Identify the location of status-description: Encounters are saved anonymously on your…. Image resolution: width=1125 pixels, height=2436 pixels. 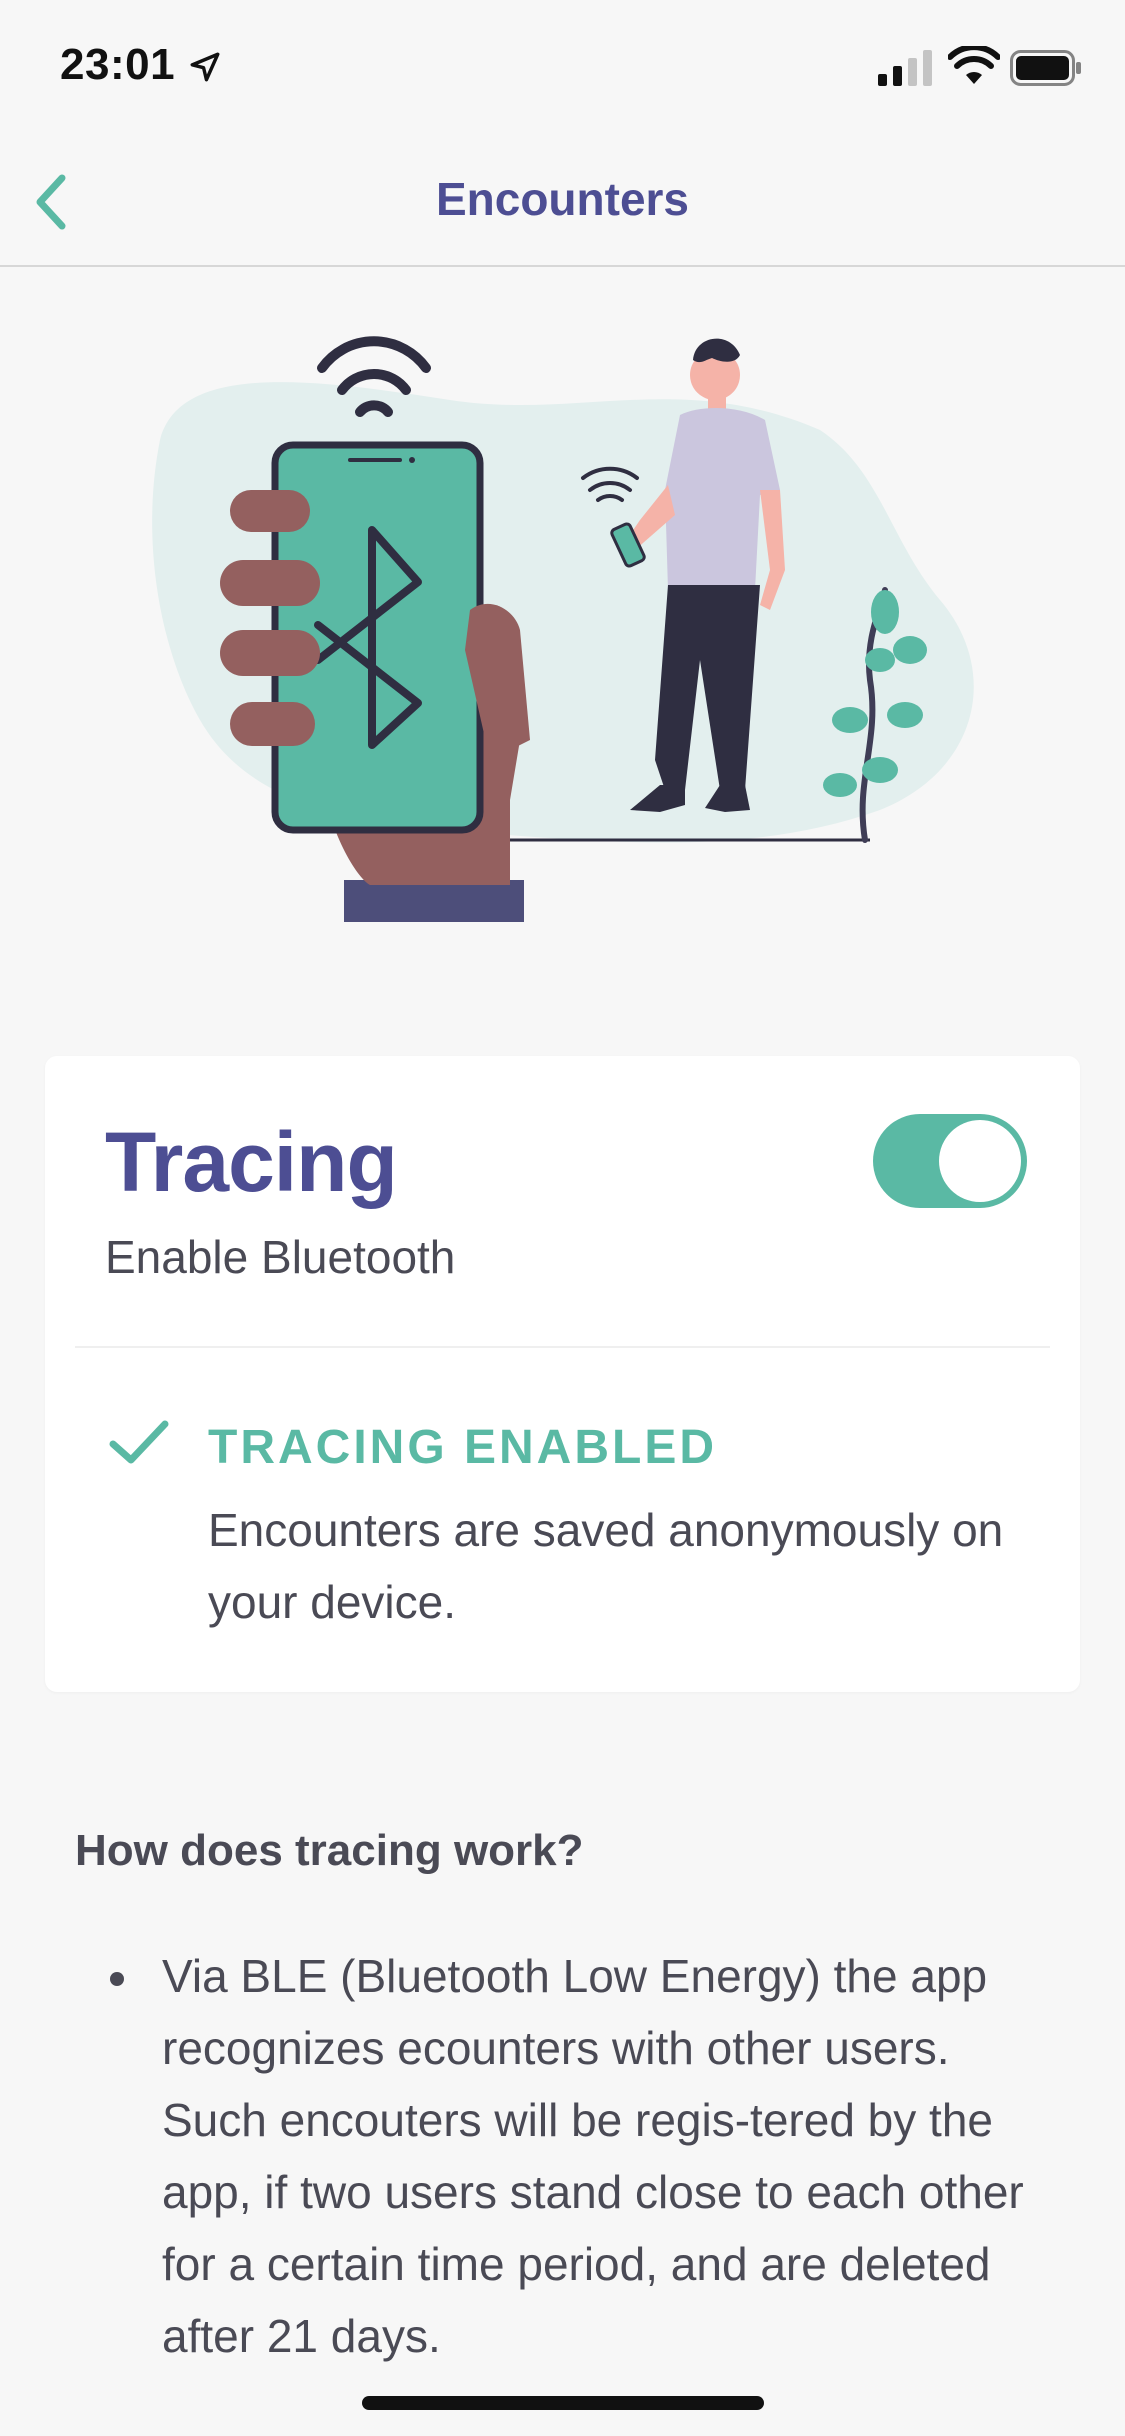
(606, 1566).